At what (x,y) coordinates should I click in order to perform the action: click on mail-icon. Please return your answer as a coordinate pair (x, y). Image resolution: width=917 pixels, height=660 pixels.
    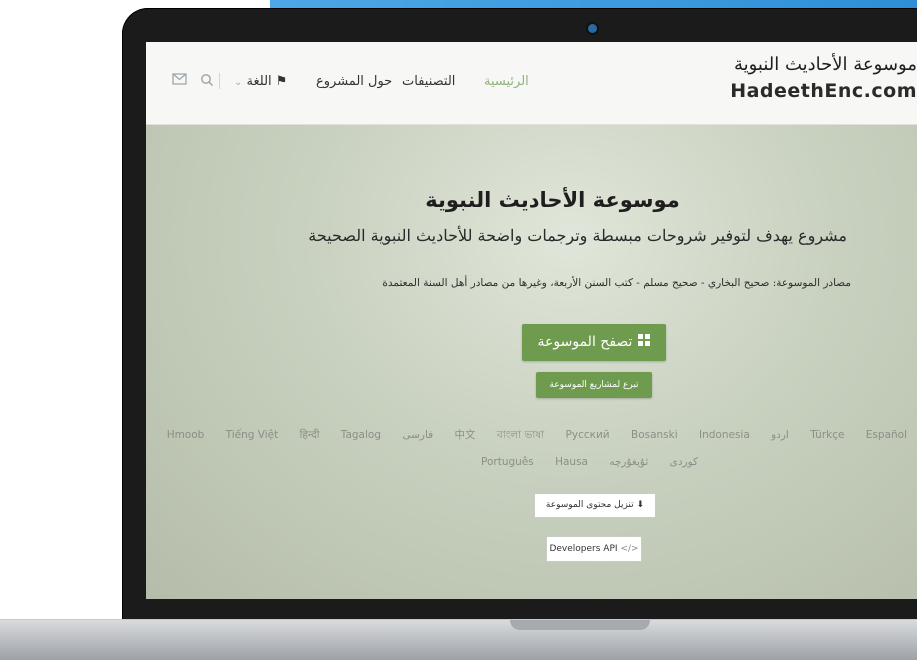
    Looking at the image, I should click on (179, 81).